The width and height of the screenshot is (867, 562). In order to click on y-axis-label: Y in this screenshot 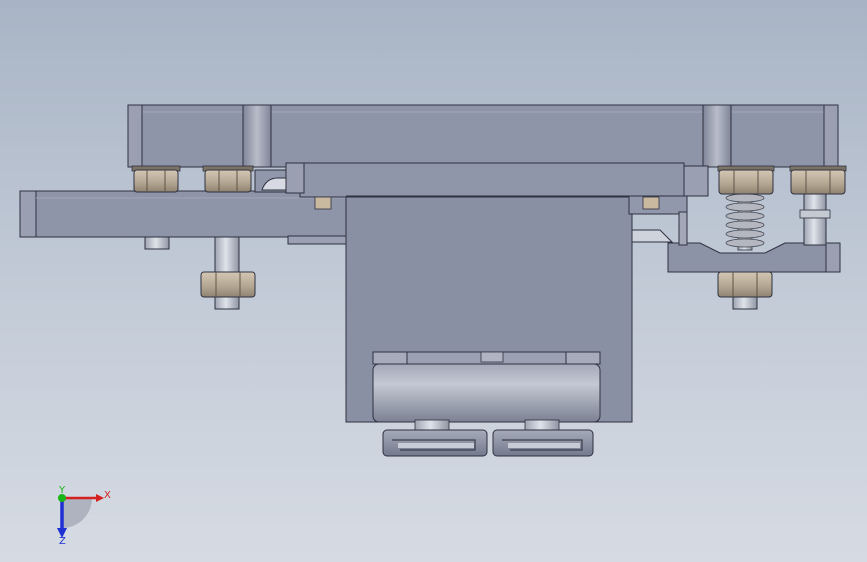, I will do `click(62, 490)`.